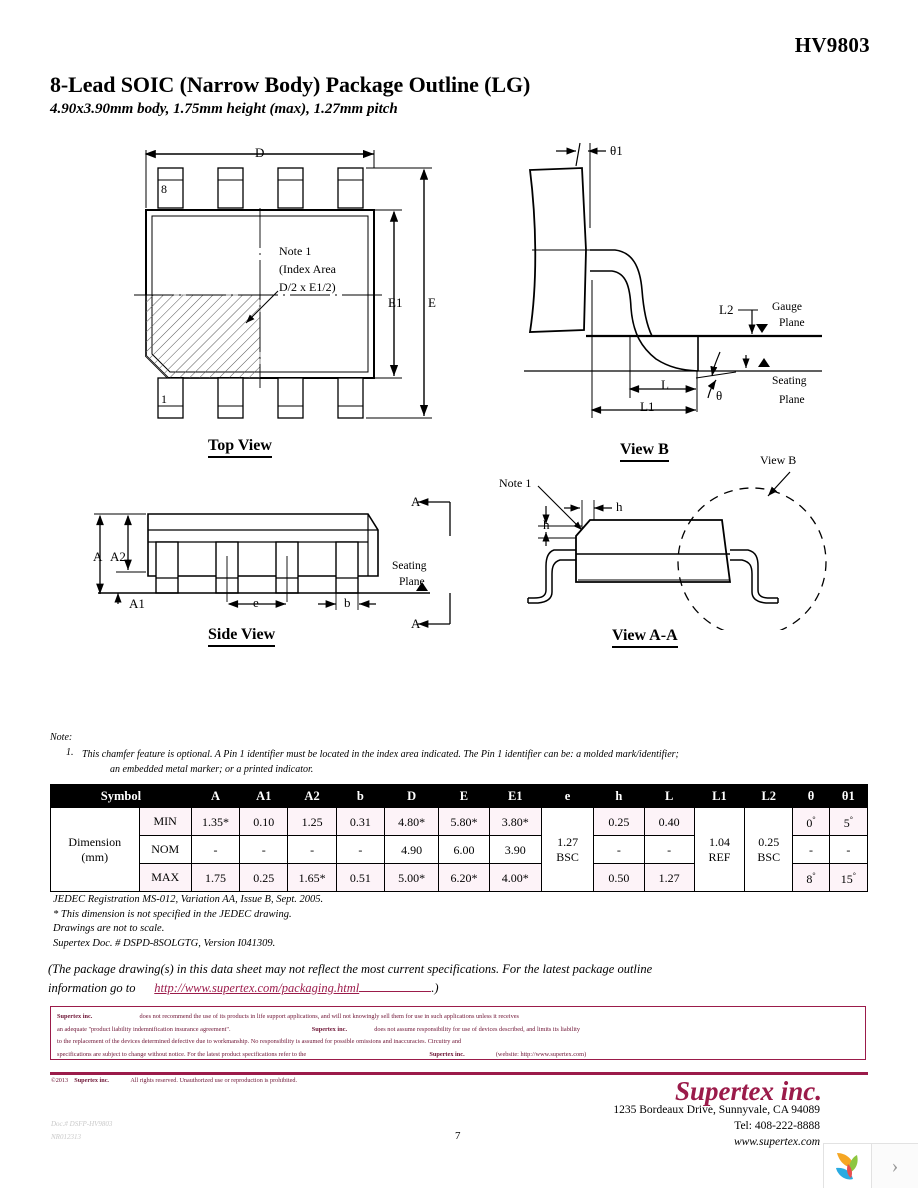 This screenshot has height=1188, width=918. Describe the element at coordinates (719, 841) in the screenshot. I see `cell-L1-line1: 1.04` at that location.